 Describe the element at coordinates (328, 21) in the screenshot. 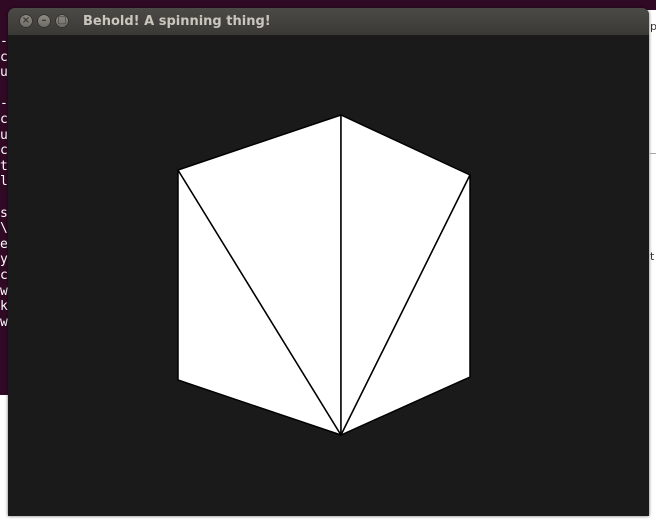

I see `title-bar: × – □ Behold! A spinning thing!` at that location.